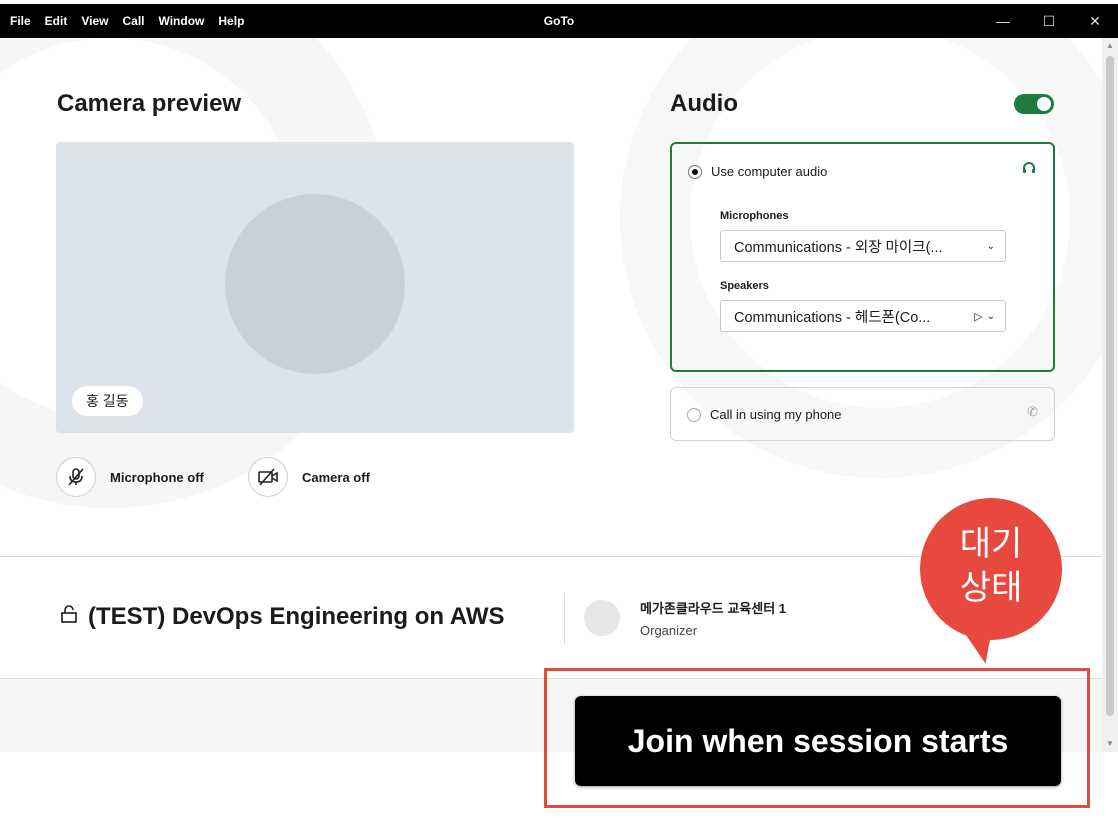  I want to click on audio-heading: Audio, so click(704, 103).